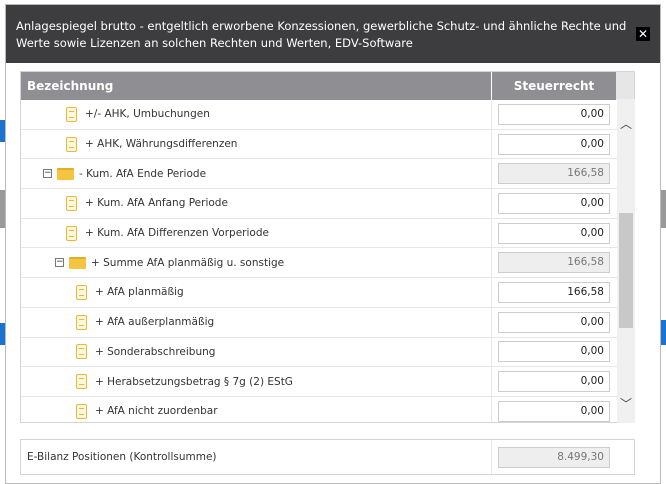  I want to click on scrollbar: ︿ ﹀, so click(626, 261).